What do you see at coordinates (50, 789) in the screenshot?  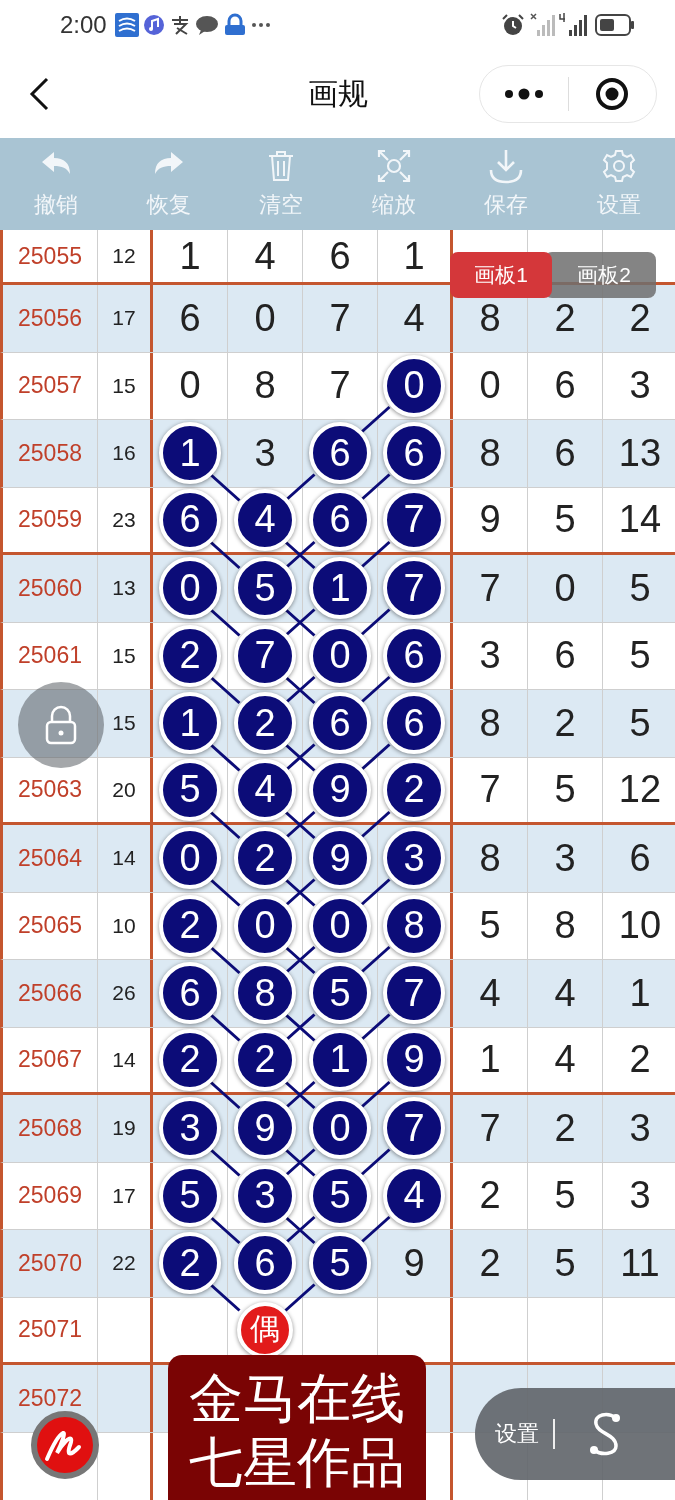 I see `period-cell: 25063` at bounding box center [50, 789].